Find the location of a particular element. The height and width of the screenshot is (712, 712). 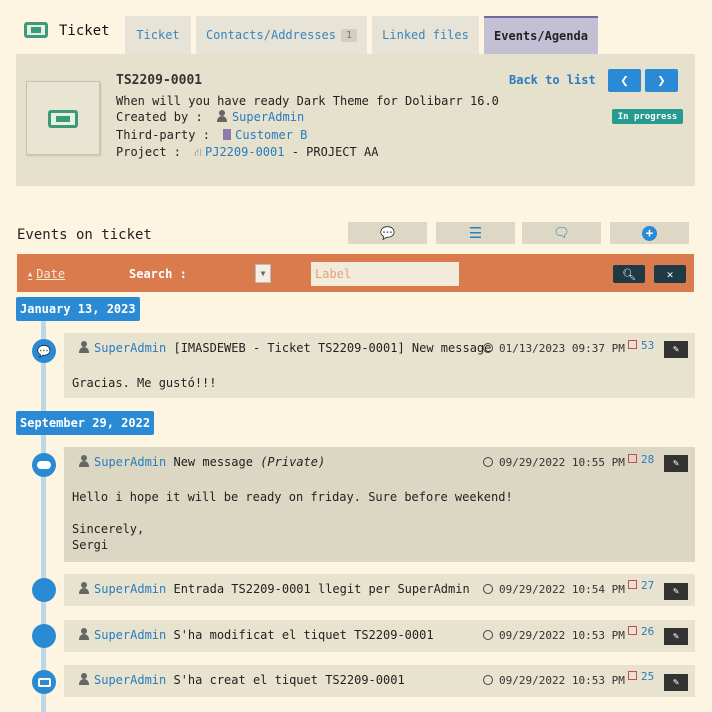

event-id-text: 25 is located at coordinates (648, 676).